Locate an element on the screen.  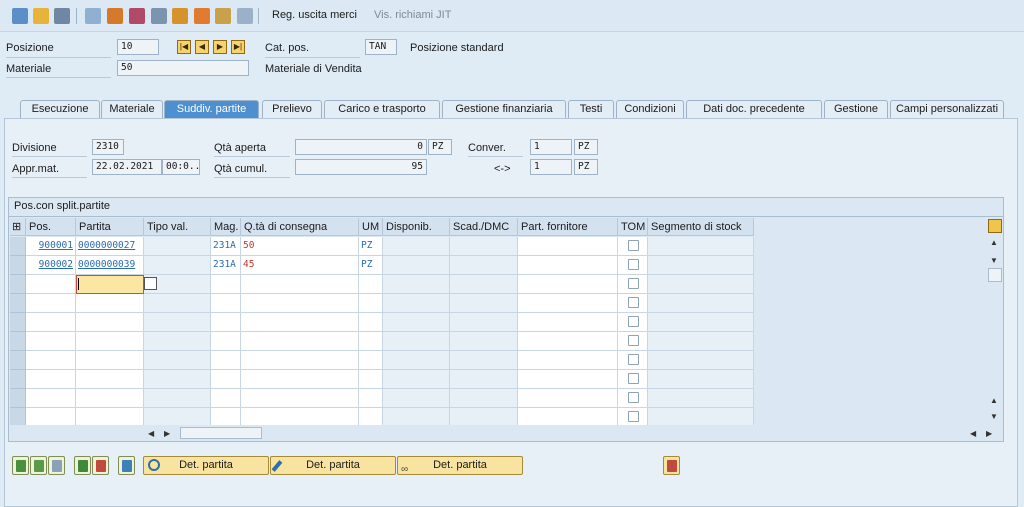
value-help-icon is located at coordinates (150, 283).